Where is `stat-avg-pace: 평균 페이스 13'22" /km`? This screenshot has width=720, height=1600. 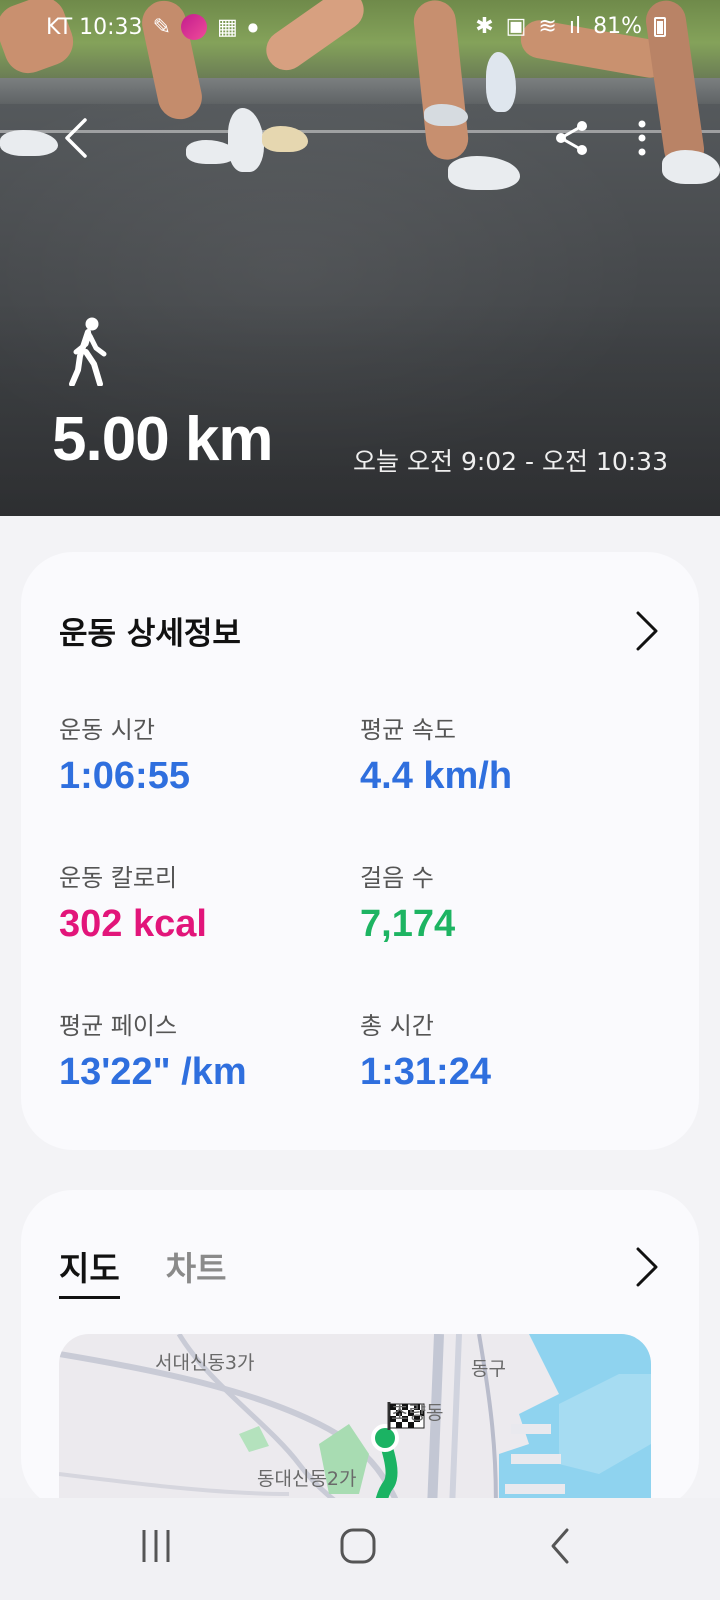
stat-avg-pace: 평균 페이스 13'22" /km is located at coordinates (153, 1050).